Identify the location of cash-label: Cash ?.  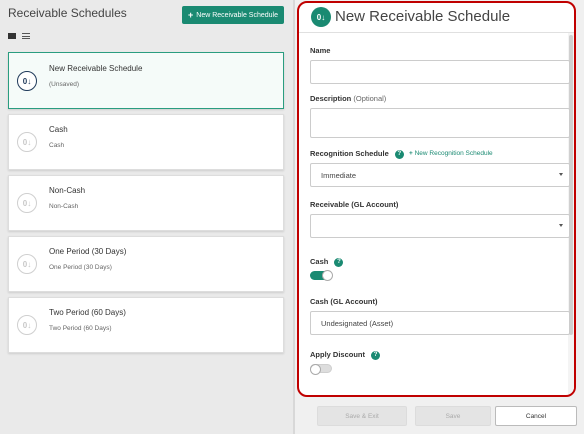
(327, 262).